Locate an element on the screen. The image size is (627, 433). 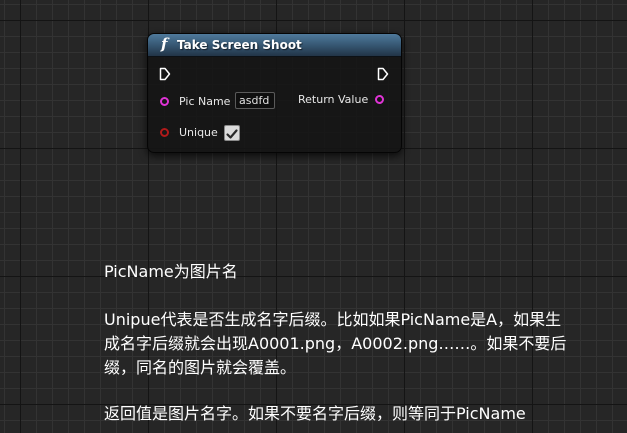
caption-line: 成名字后缀就会出现A0001.png，A0002.png……。如果不要后 is located at coordinates (335, 343).